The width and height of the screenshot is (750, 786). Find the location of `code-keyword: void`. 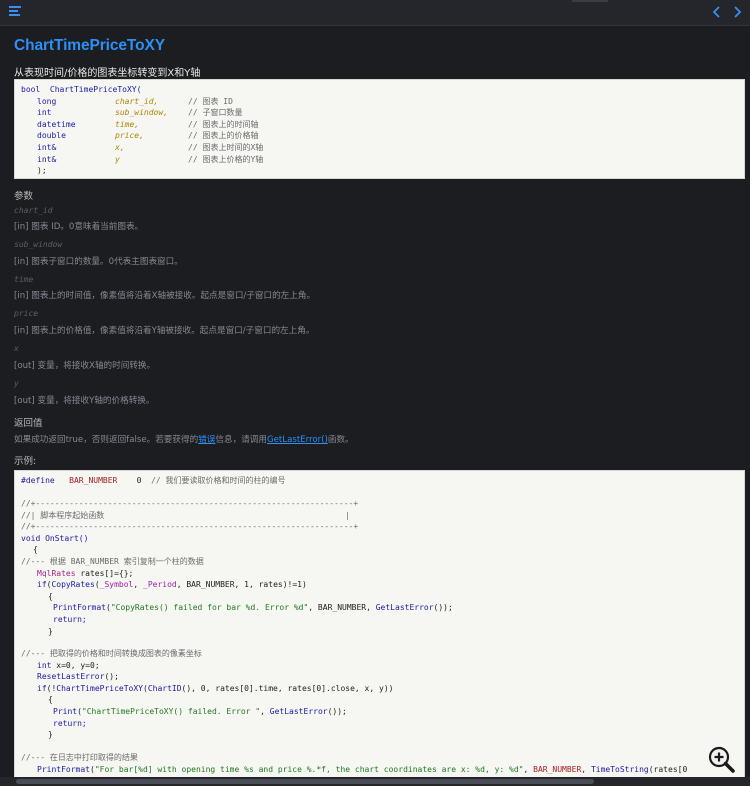

code-keyword: void is located at coordinates (31, 538).